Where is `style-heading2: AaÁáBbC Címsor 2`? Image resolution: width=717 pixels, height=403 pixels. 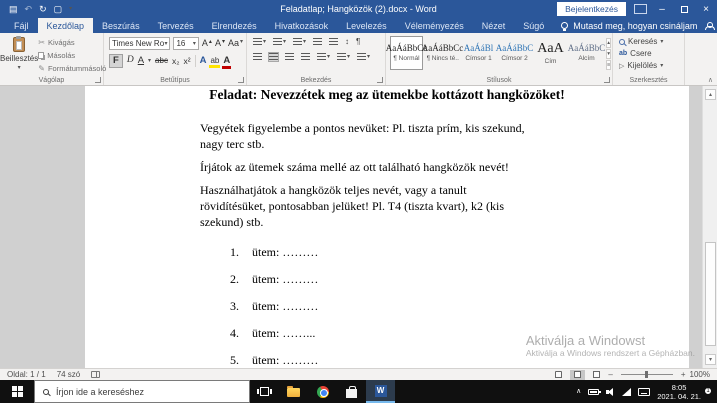
style-heading2: AaÁáBbC Címsor 2 is located at coordinates (515, 53).